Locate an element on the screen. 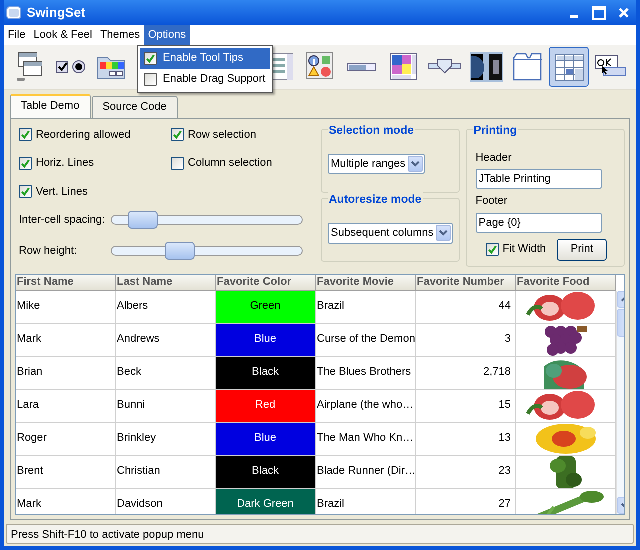  window-title: SwingSet is located at coordinates (57, 13).